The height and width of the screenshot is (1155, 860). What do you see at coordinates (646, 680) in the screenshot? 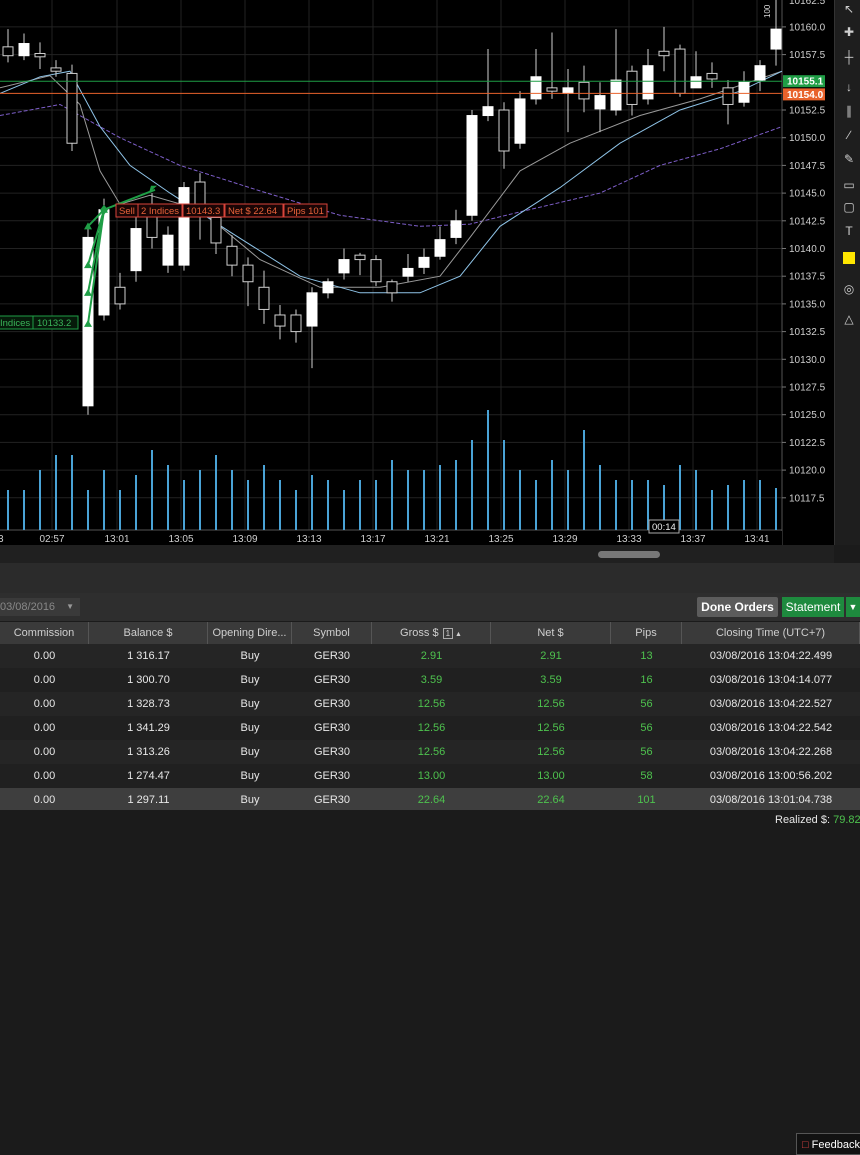
I see `table-cell: 16` at bounding box center [646, 680].